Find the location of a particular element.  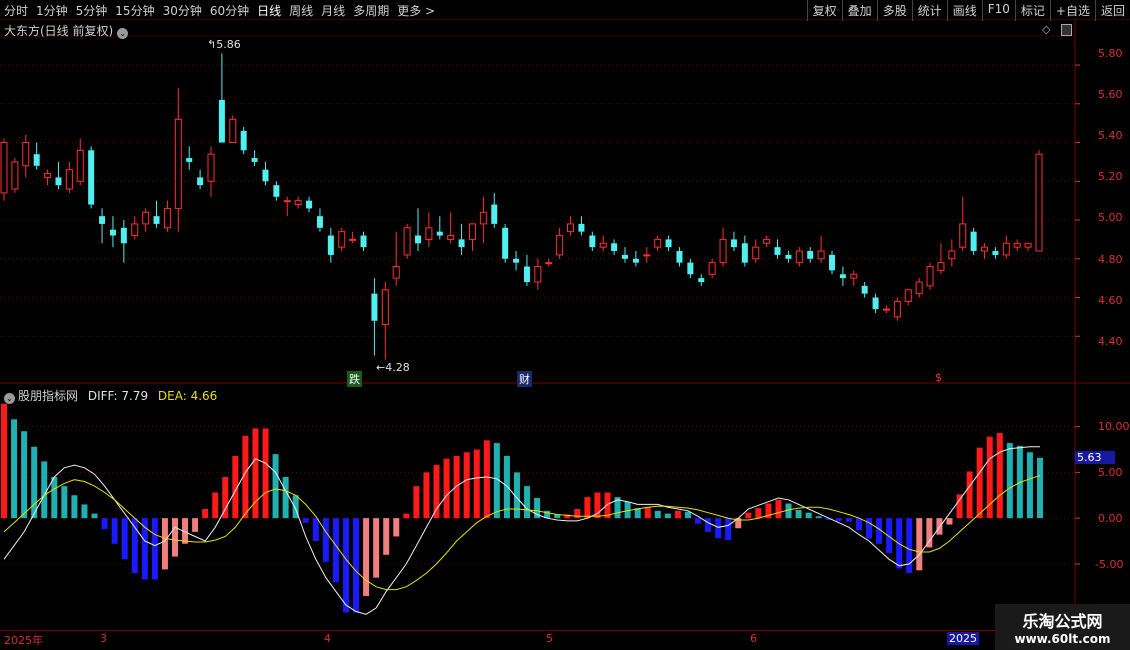

macd-axis-tick: 10.00 is located at coordinates (1114, 426).